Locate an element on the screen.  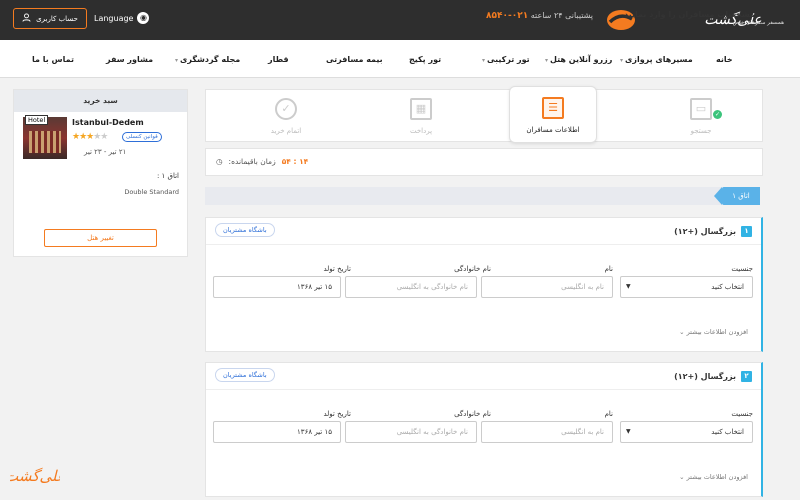
cart-title: سبد خرید is located at coordinates (100, 101).